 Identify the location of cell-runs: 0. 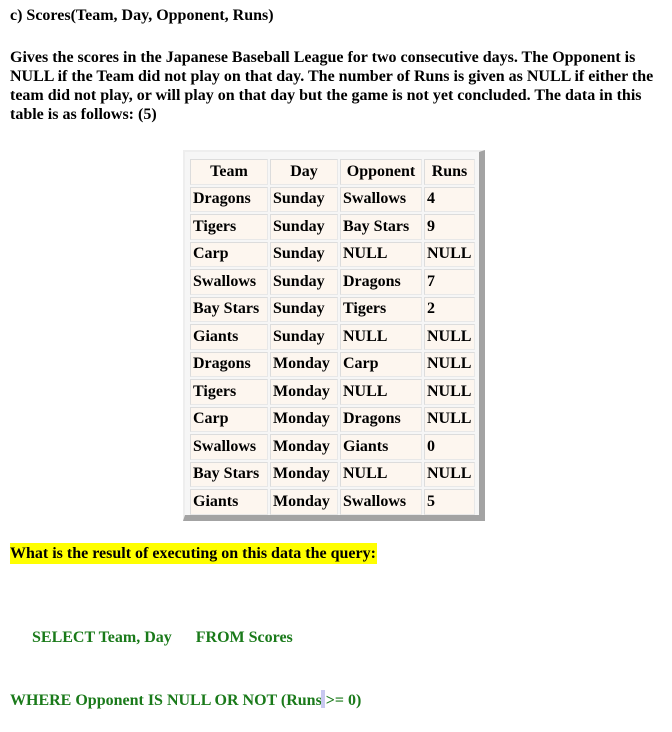
(449, 447).